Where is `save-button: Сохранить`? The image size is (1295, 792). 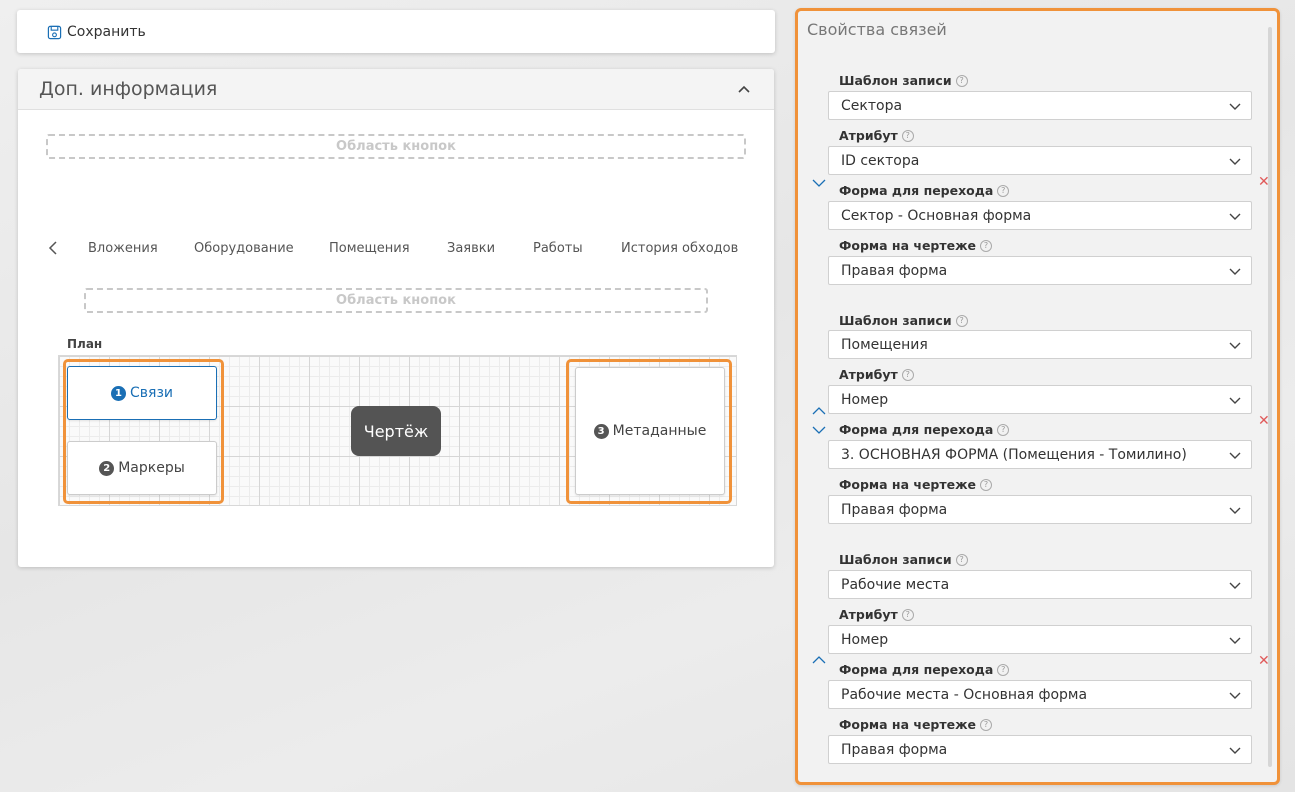 save-button: Сохранить is located at coordinates (96, 32).